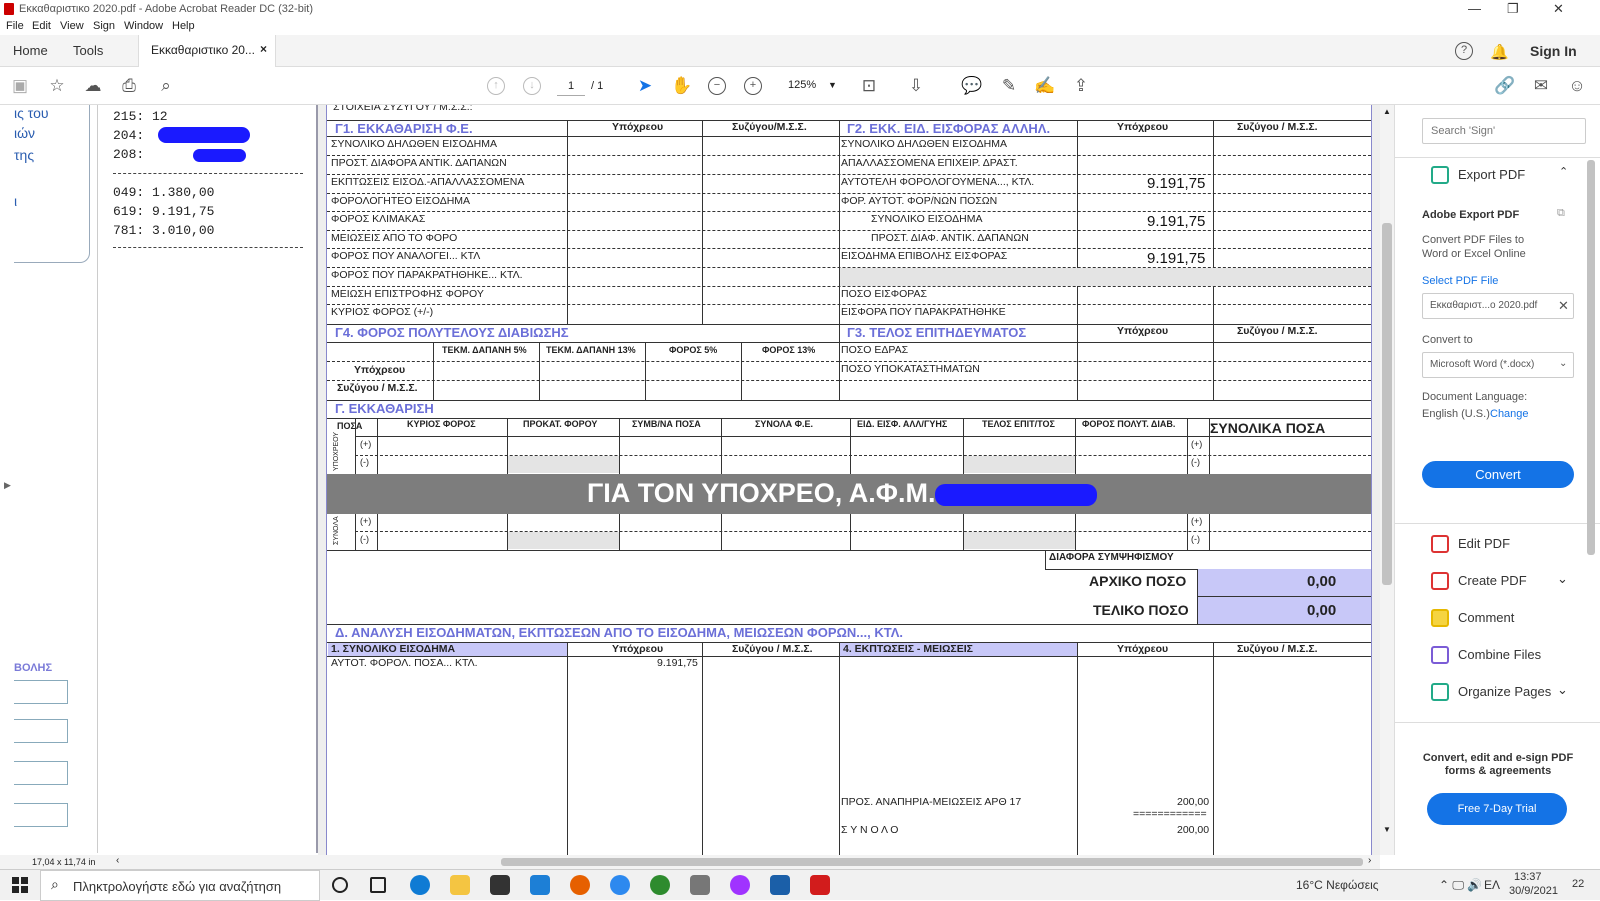  Describe the element at coordinates (117, 860) in the screenshot. I see `scroll-left-icon: ‹` at that location.